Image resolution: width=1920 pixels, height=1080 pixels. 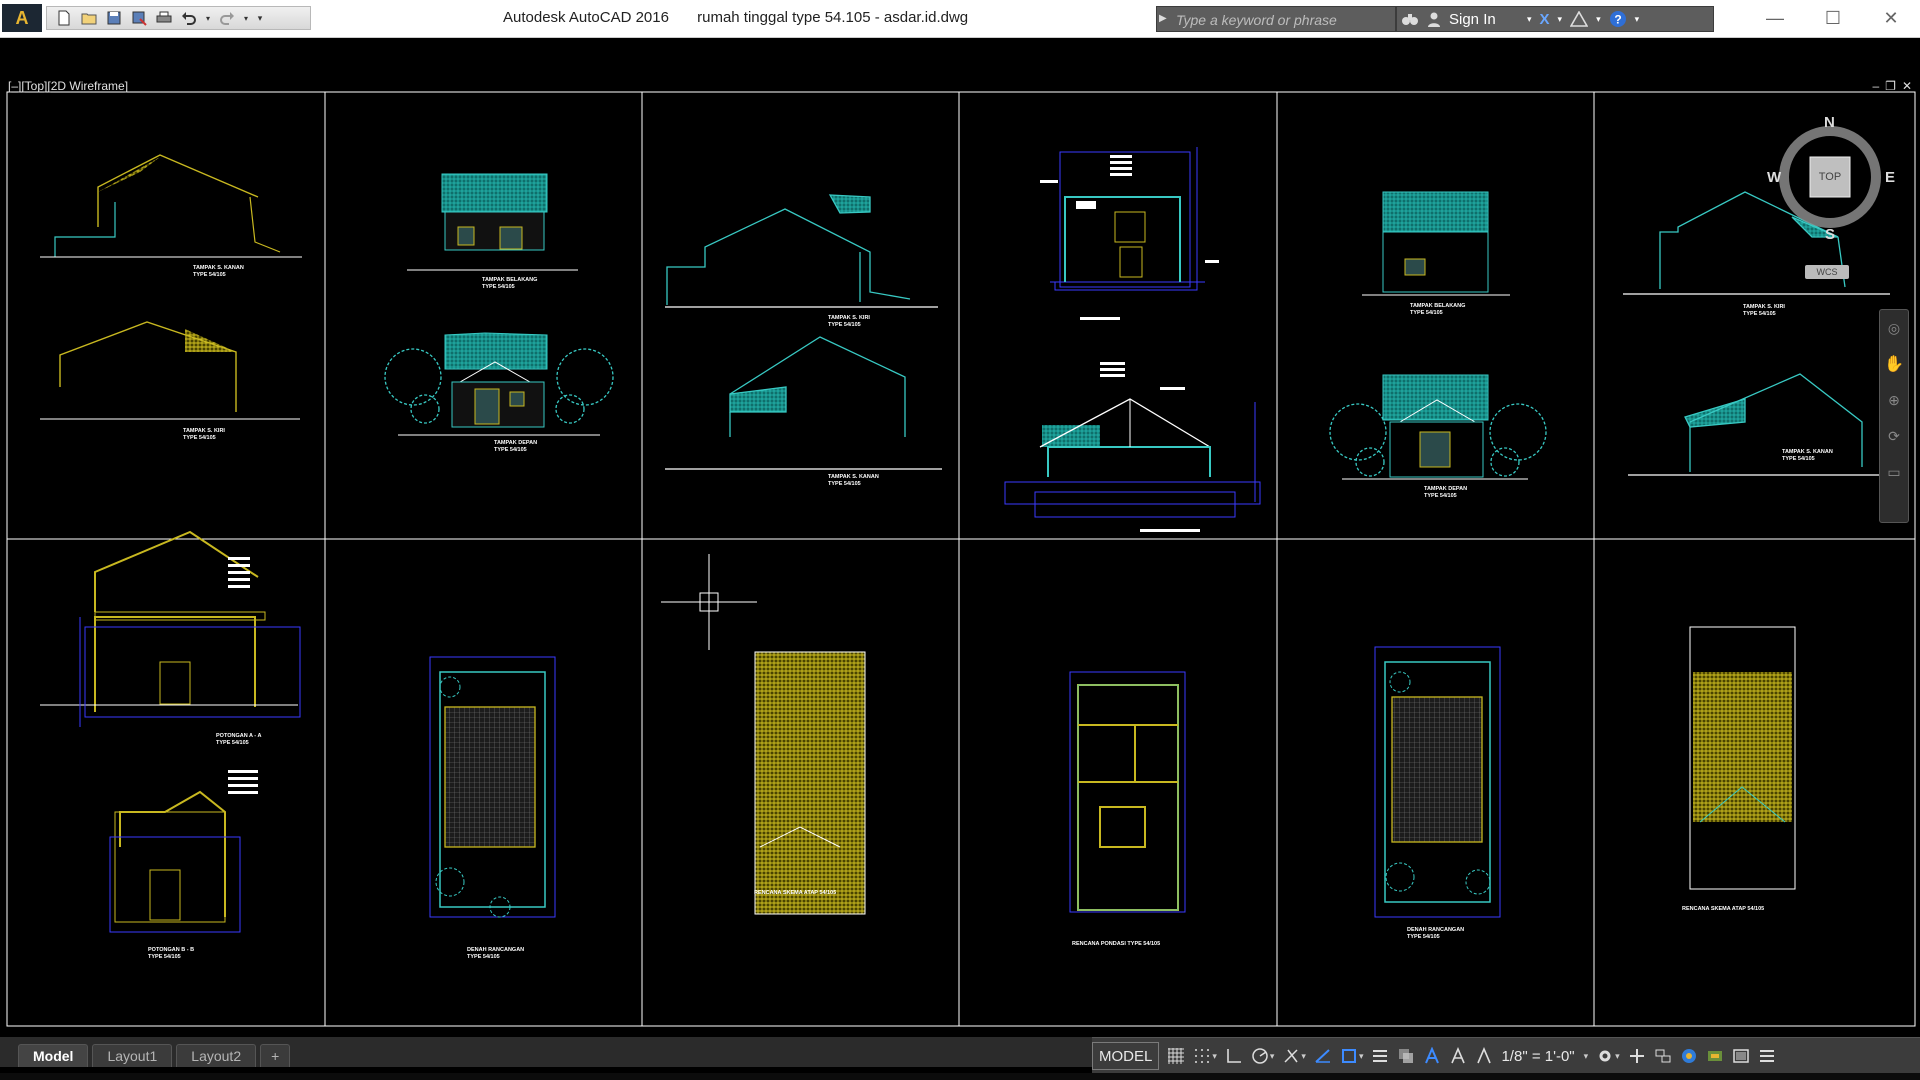 What do you see at coordinates (795, 893) in the screenshot?
I see `label-r2c3: RENCANA SKEMA ATAP 54/105` at bounding box center [795, 893].